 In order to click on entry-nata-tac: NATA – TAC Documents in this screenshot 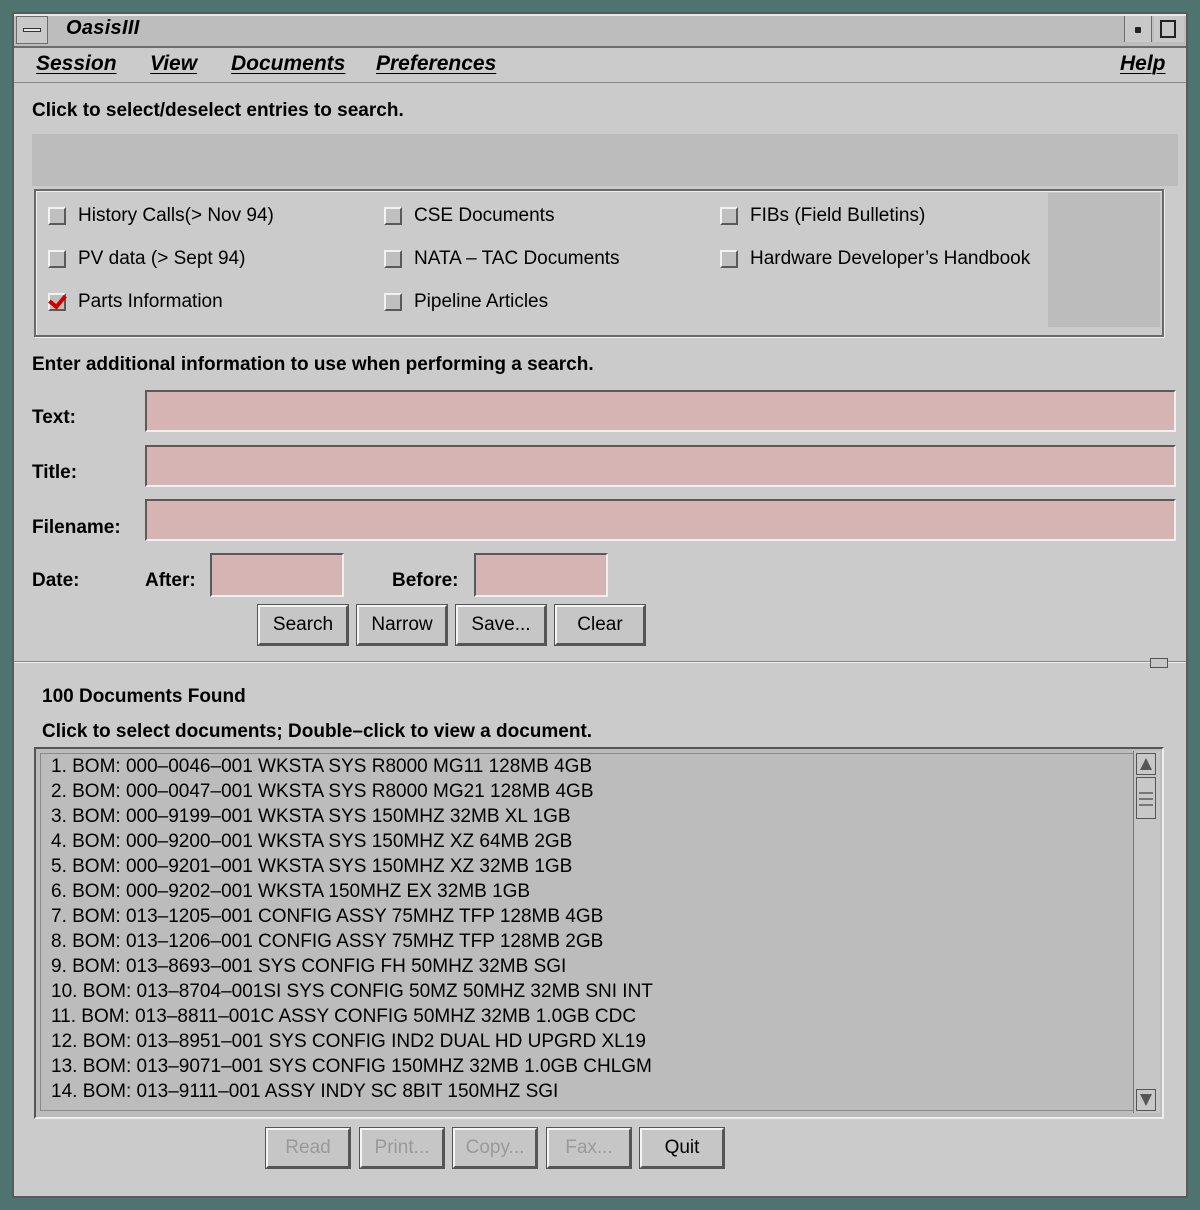, I will do `click(502, 259)`.